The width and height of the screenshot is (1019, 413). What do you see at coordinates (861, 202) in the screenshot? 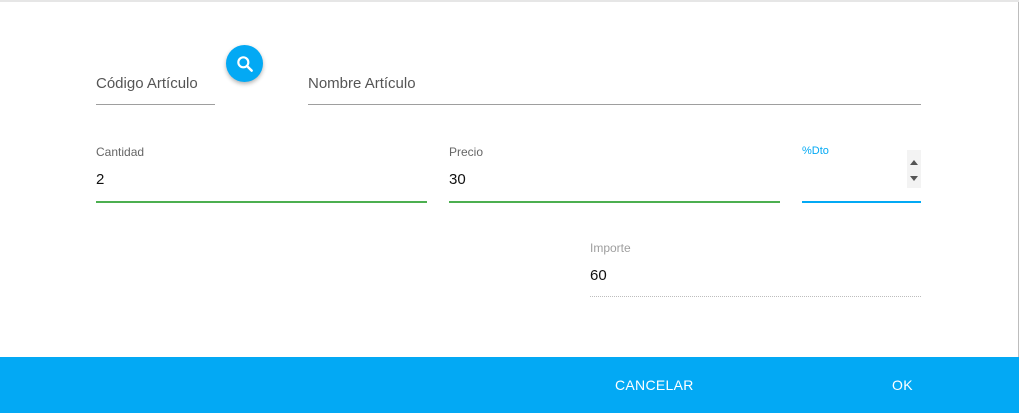
I see `dto-underline` at bounding box center [861, 202].